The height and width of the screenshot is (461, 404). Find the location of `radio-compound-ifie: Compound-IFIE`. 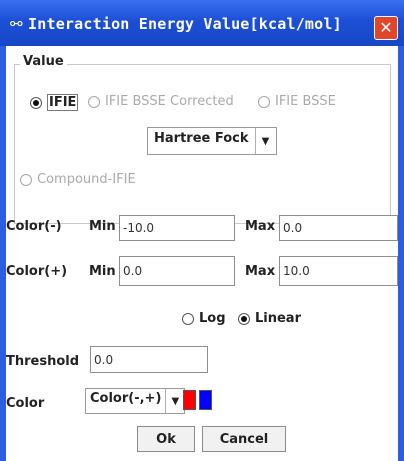

radio-compound-ifie: Compound-IFIE is located at coordinates (78, 179).